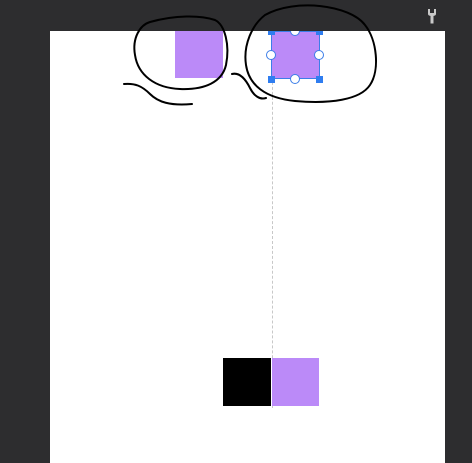  I want to click on wrench-tool-button, so click(432, 16).